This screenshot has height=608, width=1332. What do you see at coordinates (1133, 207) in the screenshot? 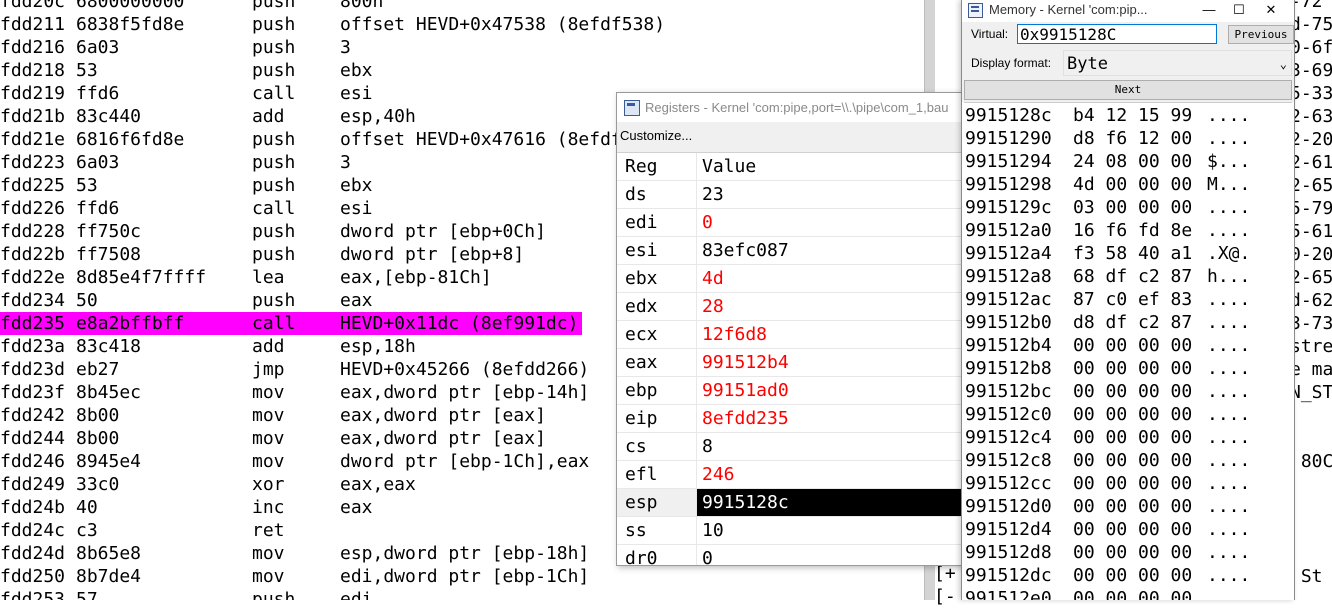
I see `memory-bytes: 03 00 00 00` at bounding box center [1133, 207].